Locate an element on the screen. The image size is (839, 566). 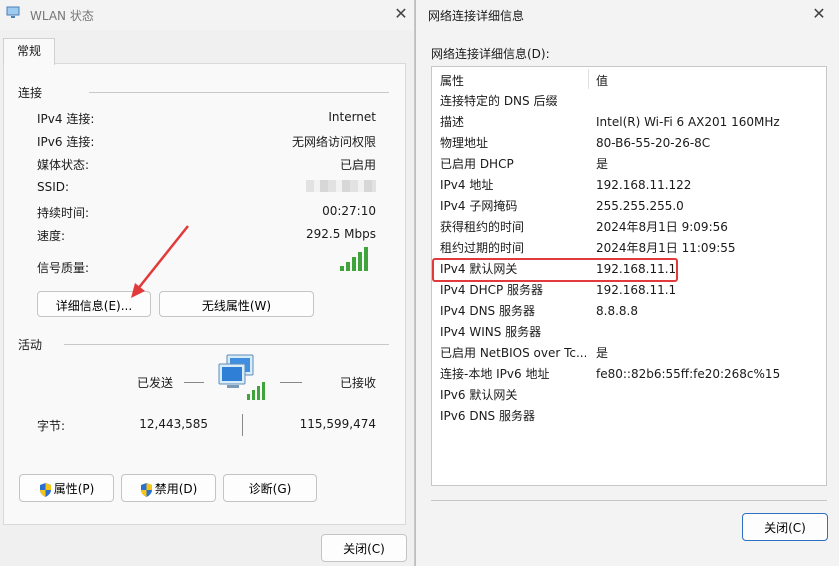
list-item: IPv4 地址 192.168.11.122 is located at coordinates (629, 185).